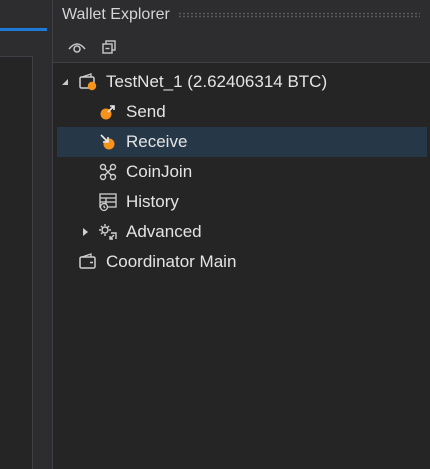 The image size is (430, 469). What do you see at coordinates (241, 112) in the screenshot?
I see `tree-item-send: Send` at bounding box center [241, 112].